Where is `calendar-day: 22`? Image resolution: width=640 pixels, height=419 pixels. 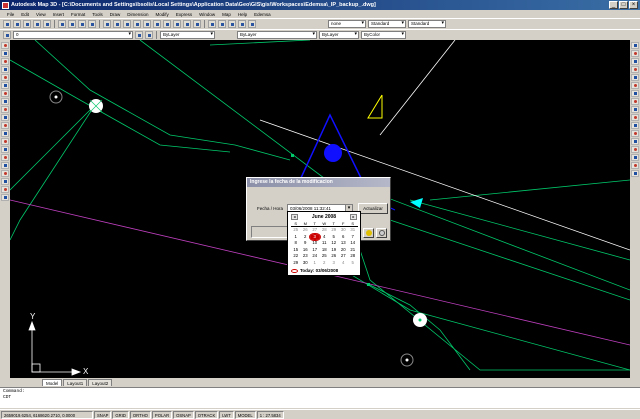
calendar-day: 22 is located at coordinates (296, 256).